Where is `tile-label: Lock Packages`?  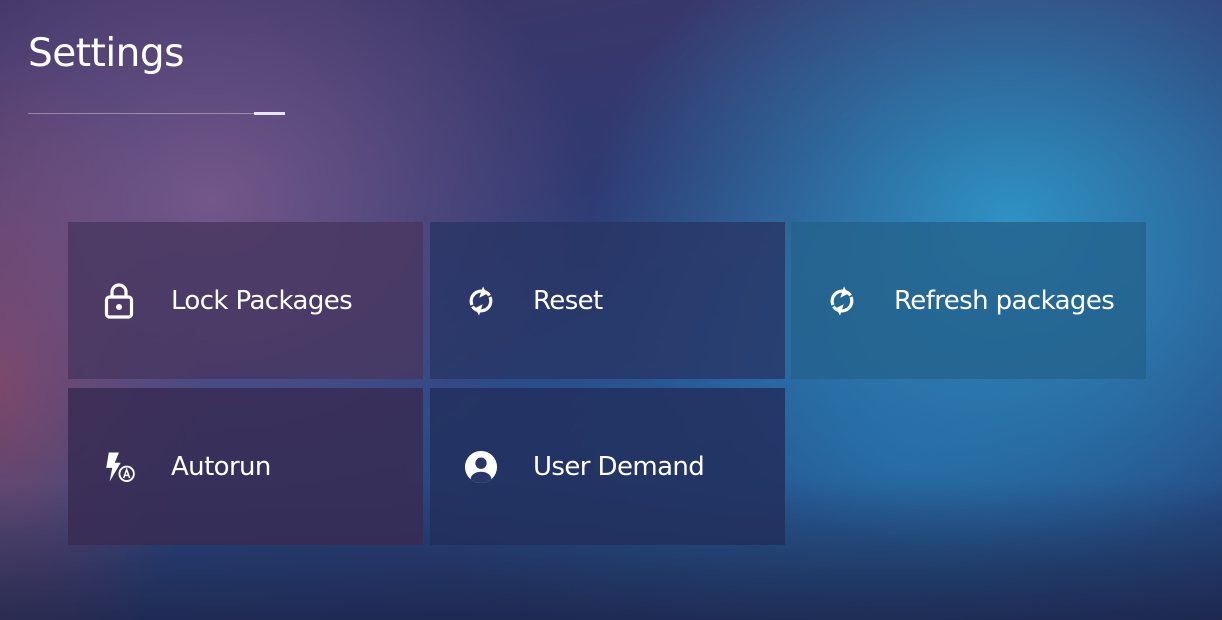
tile-label: Lock Packages is located at coordinates (262, 300).